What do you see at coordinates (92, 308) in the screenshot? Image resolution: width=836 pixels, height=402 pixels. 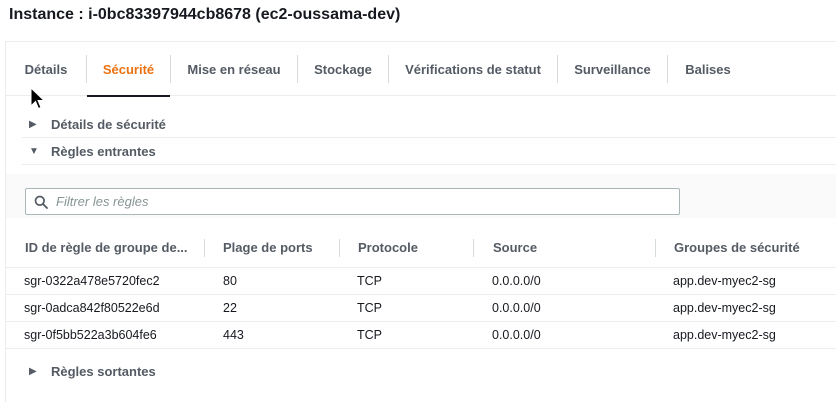 I see `rule-id-cell: sgr-0adca842f80522e6d` at bounding box center [92, 308].